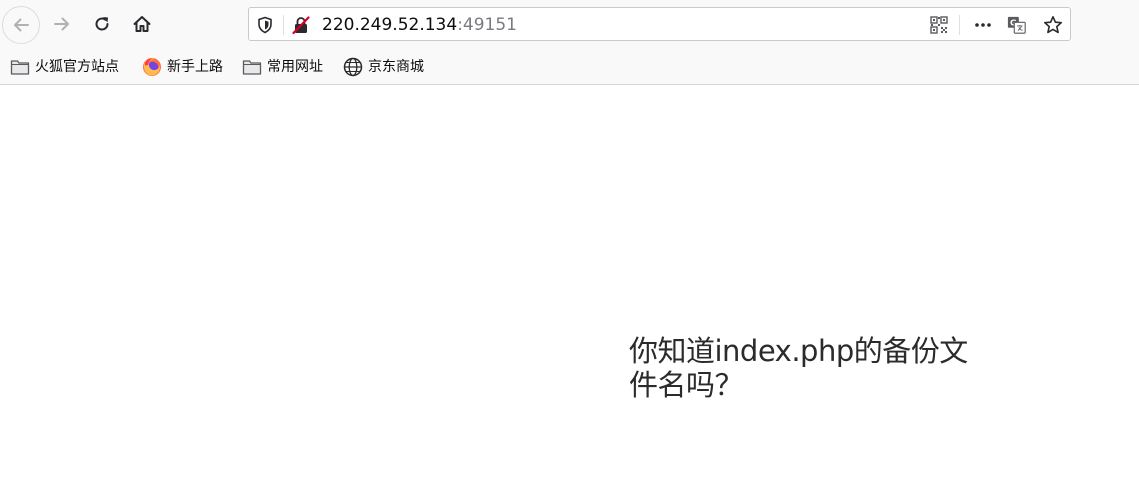 The image size is (1139, 492). I want to click on site-identity-button, so click(301, 25).